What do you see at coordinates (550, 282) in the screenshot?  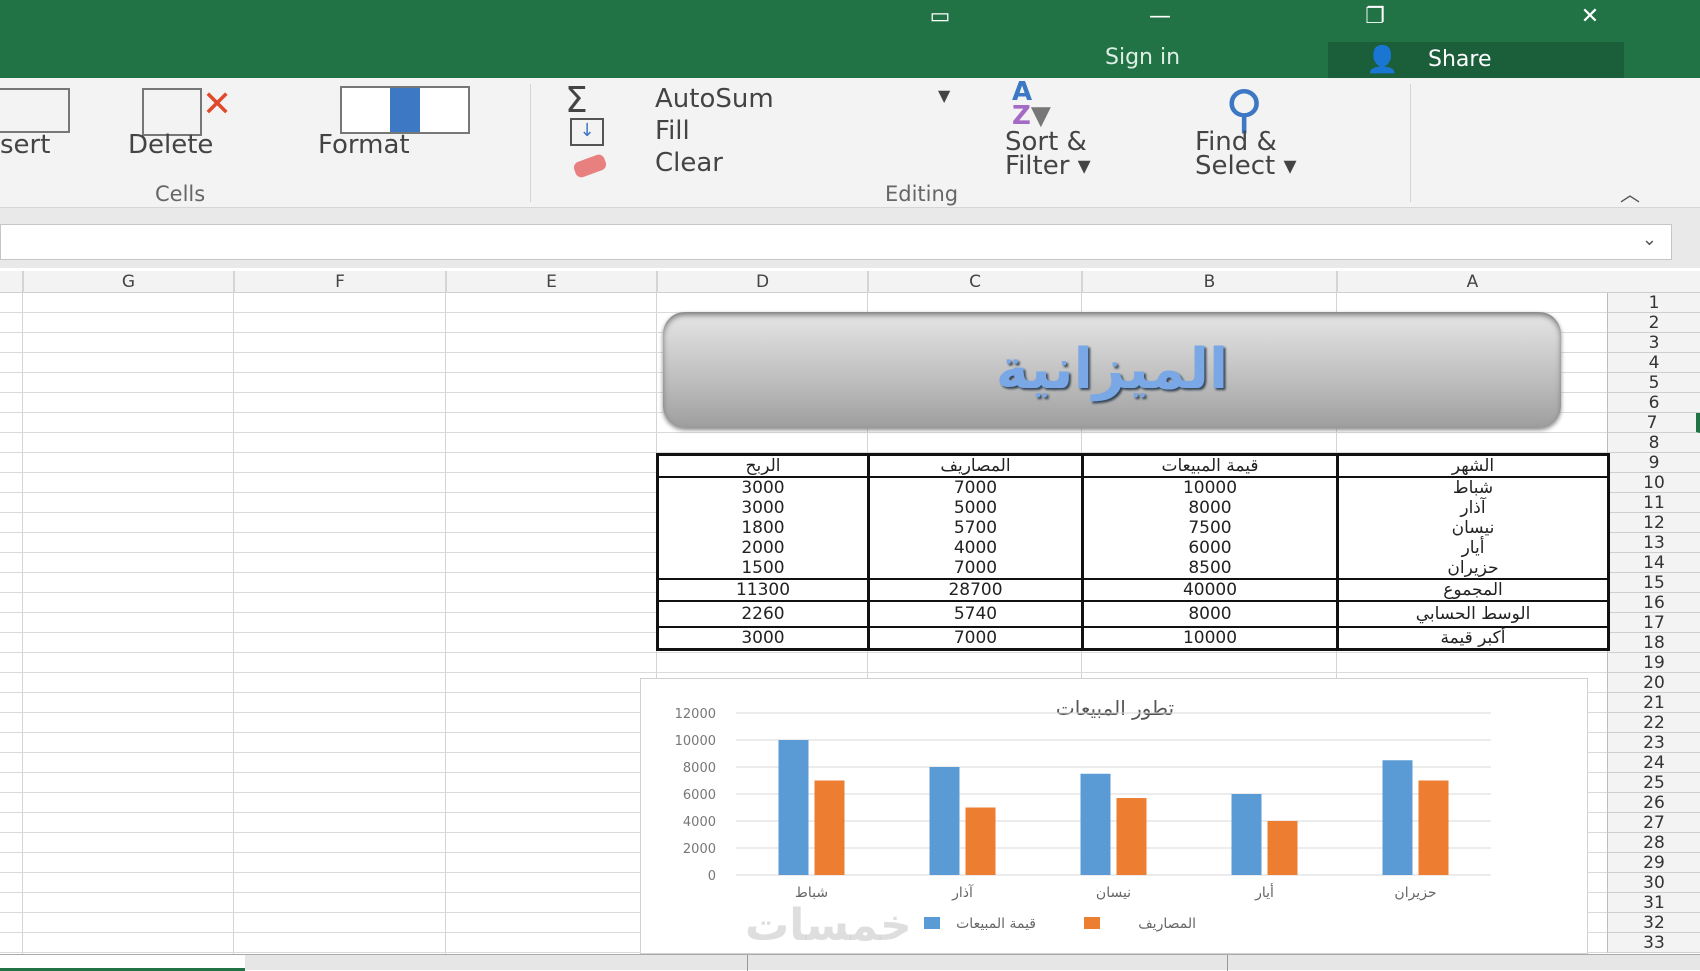 I see `column-header: E` at bounding box center [550, 282].